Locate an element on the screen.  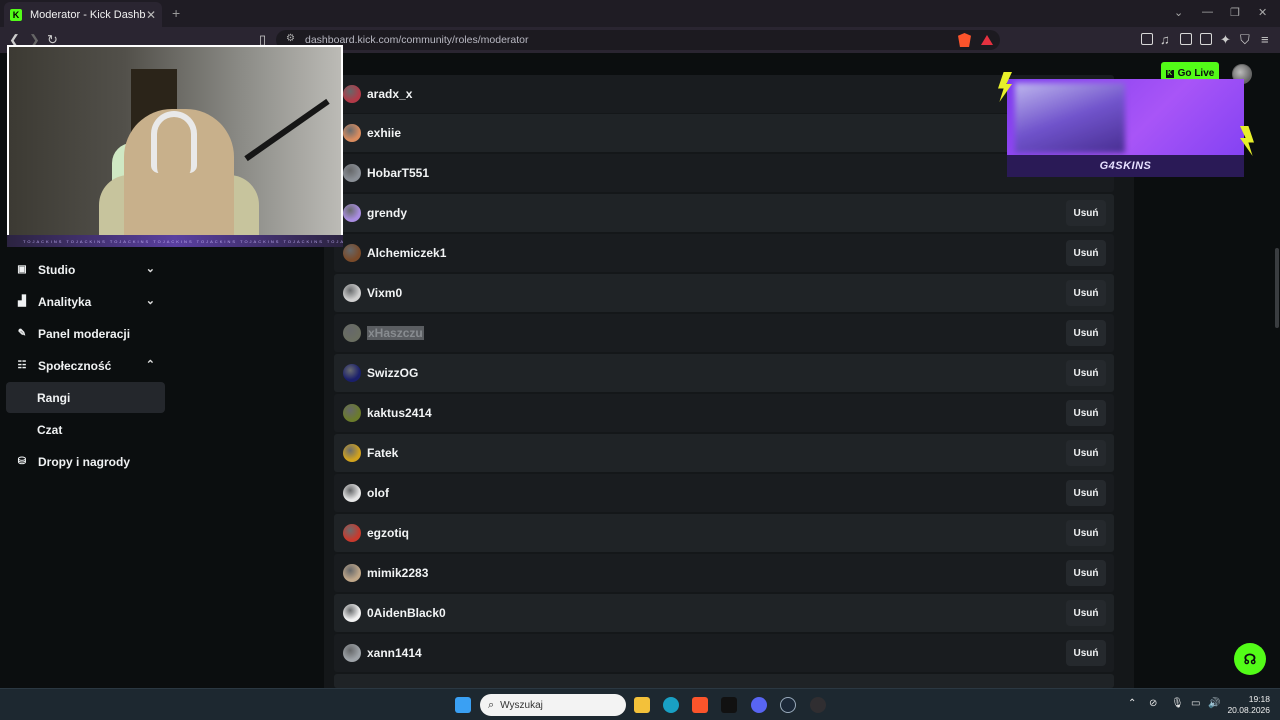
moderator-username: xHaszczu is located at coordinates (395, 333).